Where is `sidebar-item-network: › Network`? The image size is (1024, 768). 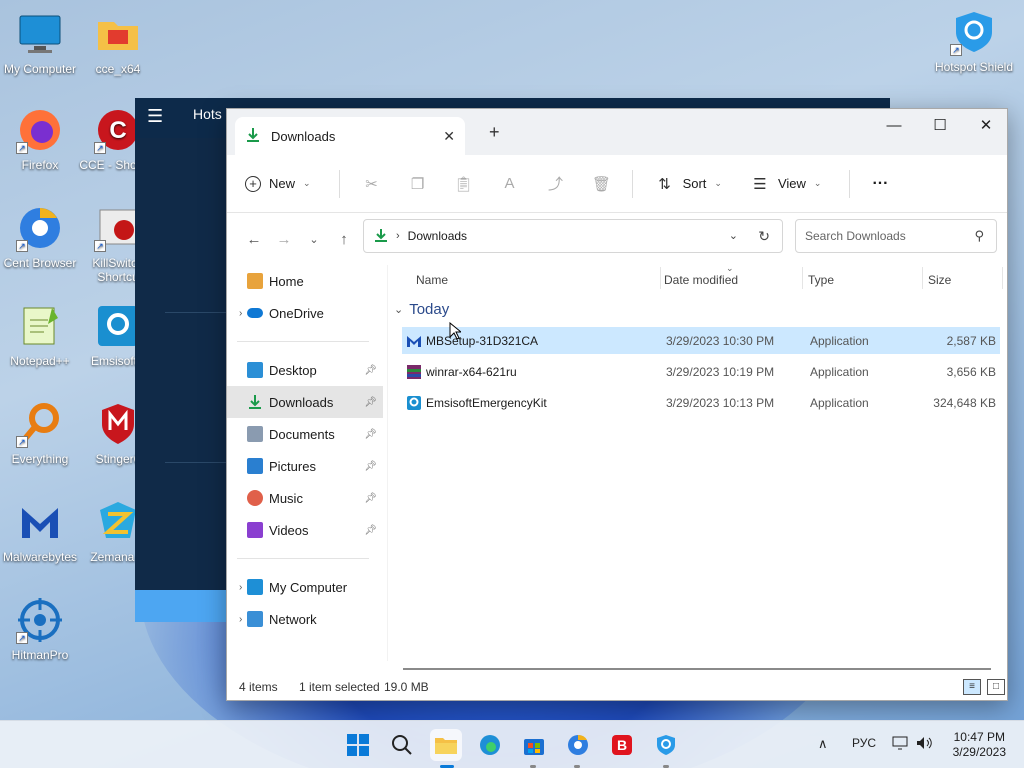
sidebar-item-network: › Network is located at coordinates (305, 619).